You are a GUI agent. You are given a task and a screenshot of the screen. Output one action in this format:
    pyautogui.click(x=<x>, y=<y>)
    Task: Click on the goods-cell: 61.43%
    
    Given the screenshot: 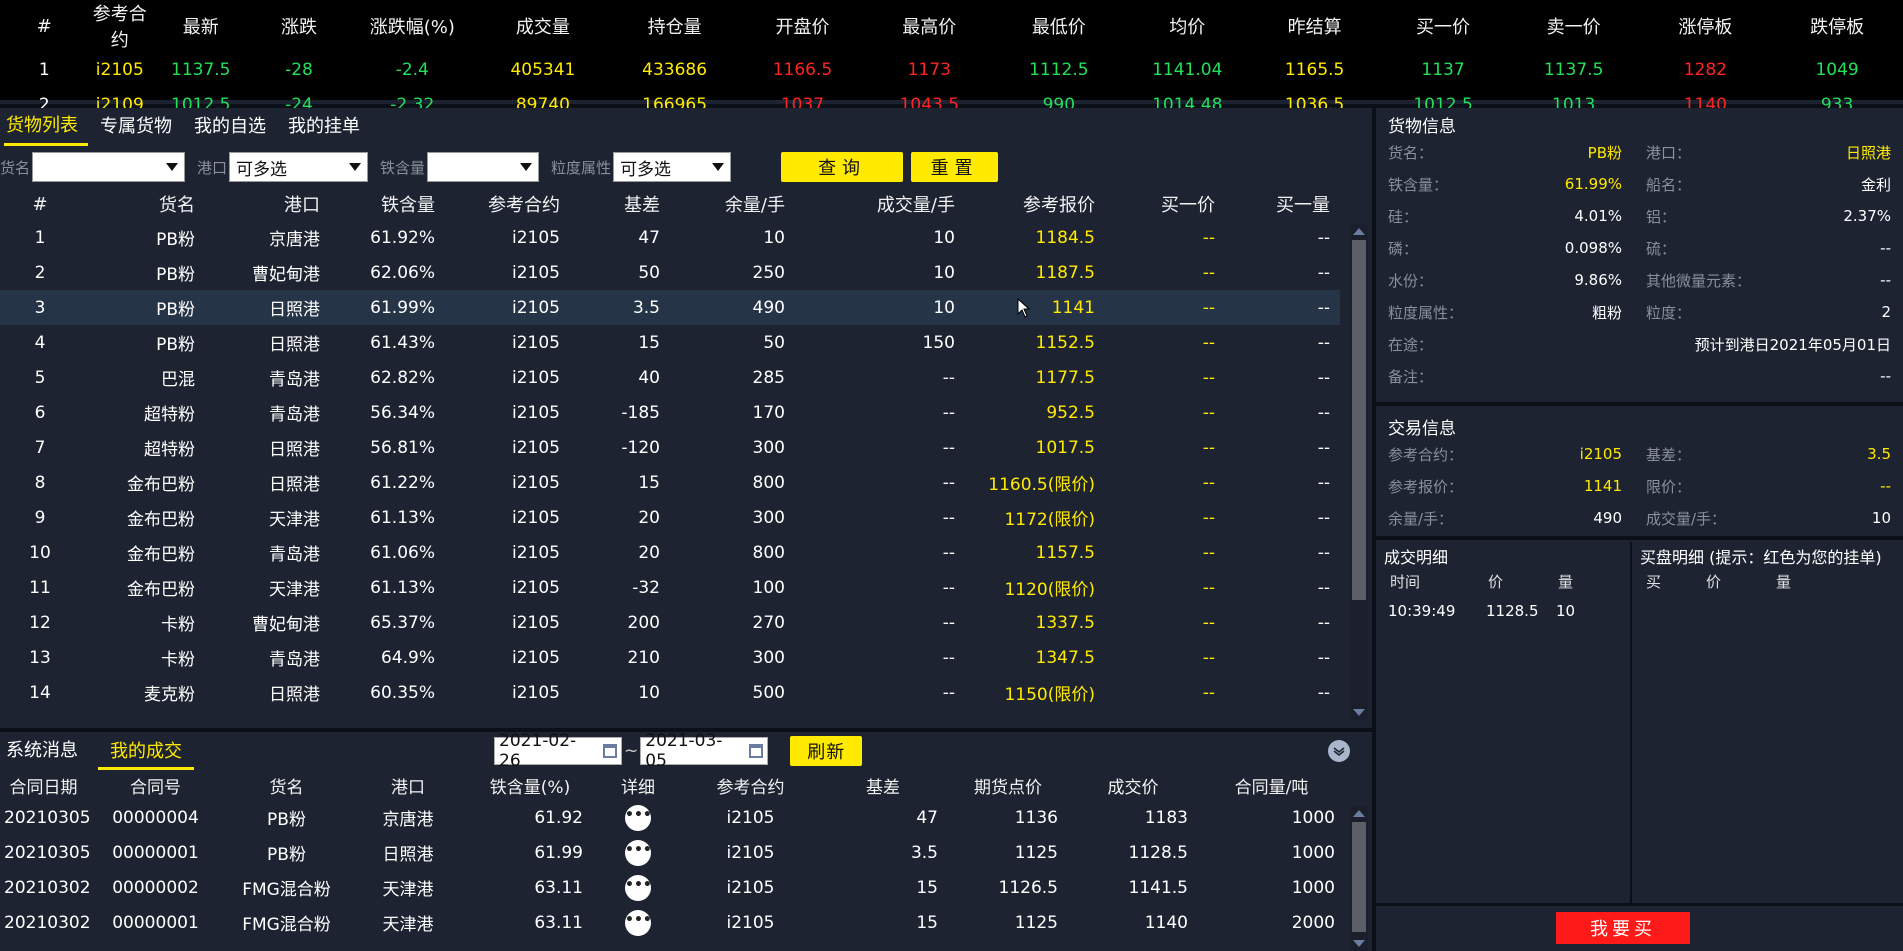 What is the action you would take?
    pyautogui.click(x=402, y=342)
    